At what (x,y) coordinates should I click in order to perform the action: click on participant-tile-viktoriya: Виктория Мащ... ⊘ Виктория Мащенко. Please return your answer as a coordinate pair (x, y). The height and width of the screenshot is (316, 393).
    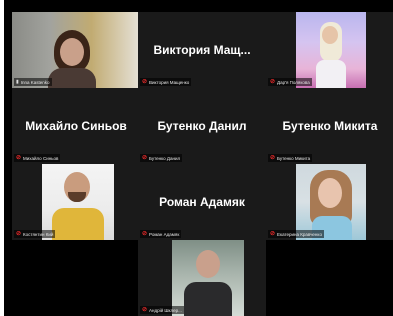
    Looking at the image, I should click on (202, 50).